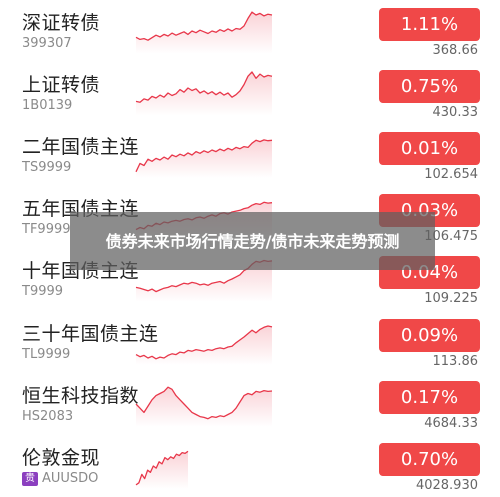 The image size is (500, 497). I want to click on instrument-code: TL9999, so click(46, 354).